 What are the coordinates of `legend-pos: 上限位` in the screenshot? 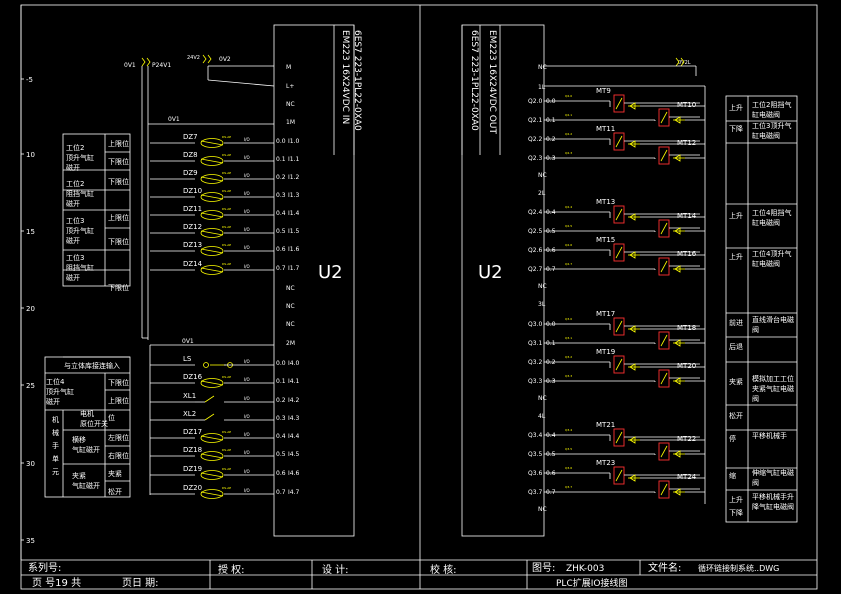 It's located at (118, 400).